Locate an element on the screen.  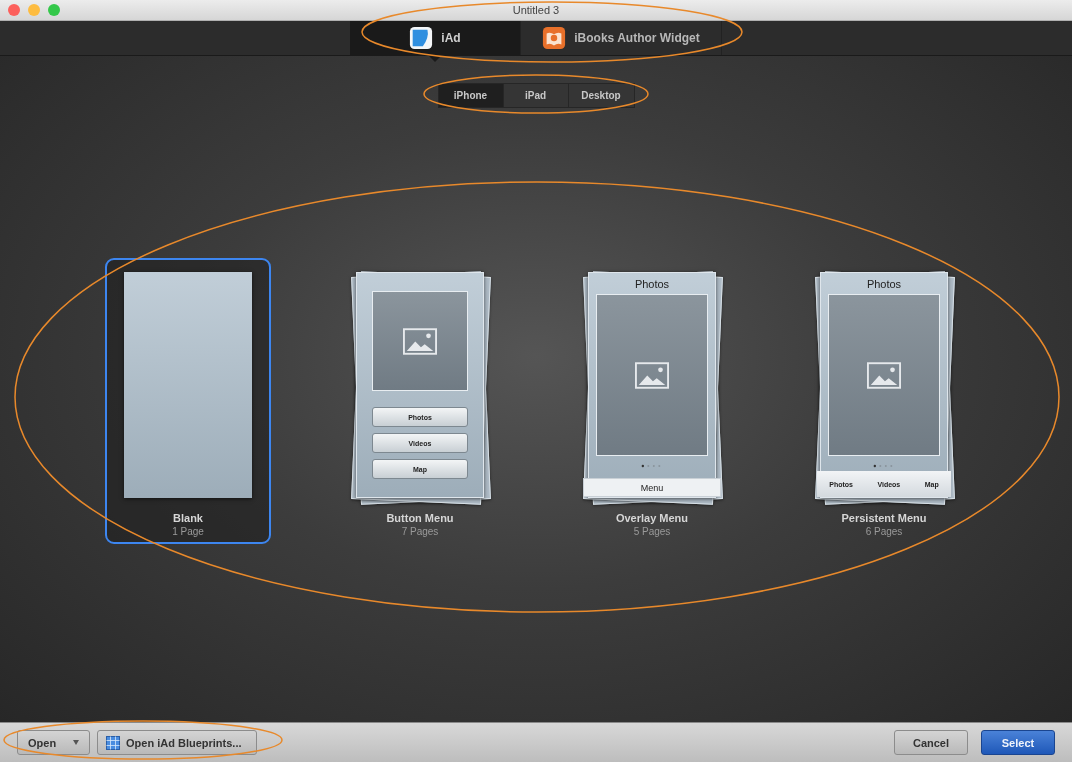
minimize-button is located at coordinates (34, 10).